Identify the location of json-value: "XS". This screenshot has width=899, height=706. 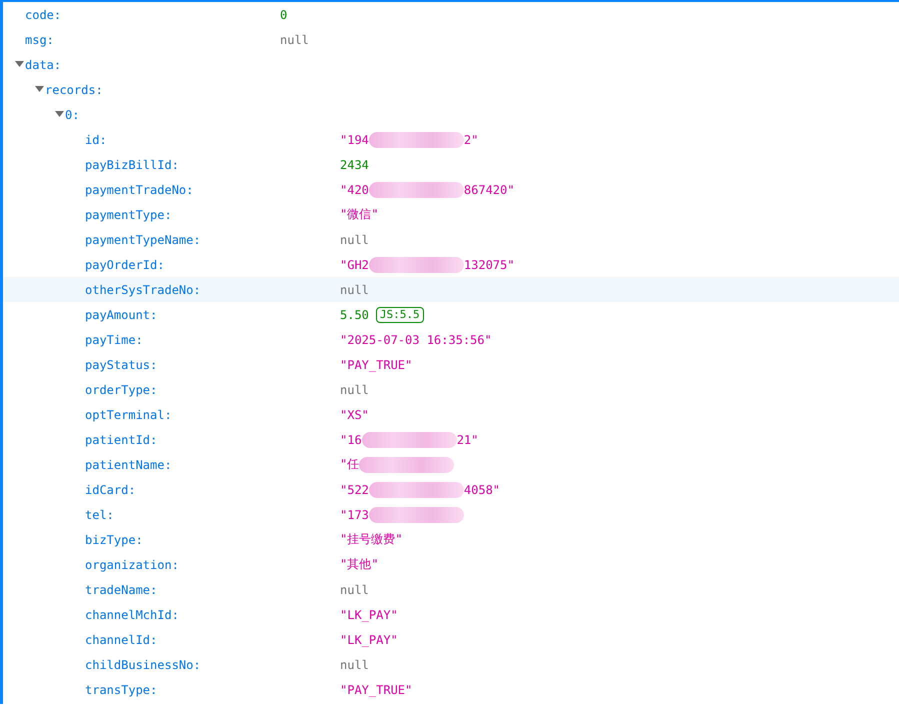
(354, 415).